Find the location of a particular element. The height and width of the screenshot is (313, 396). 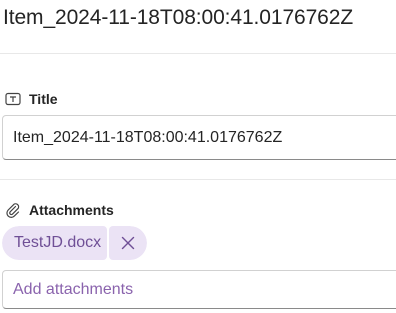

close-icon is located at coordinates (128, 243).